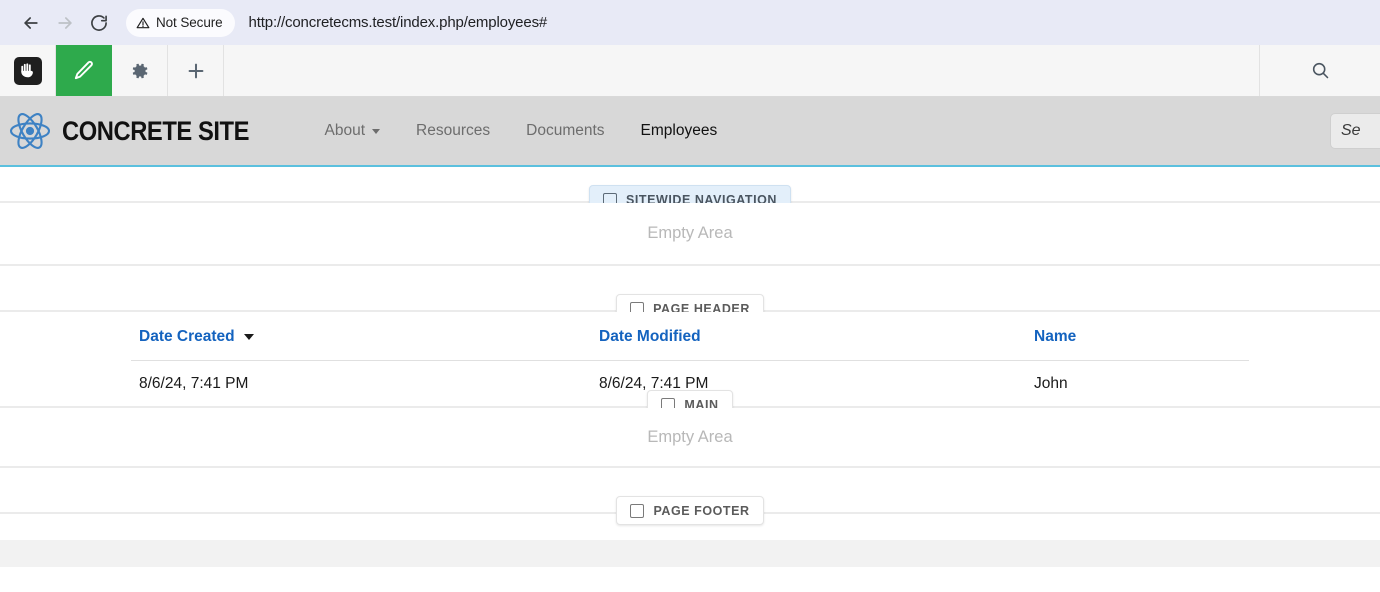  I want to click on area-tag-label-page-footer: Page Footer, so click(701, 510).